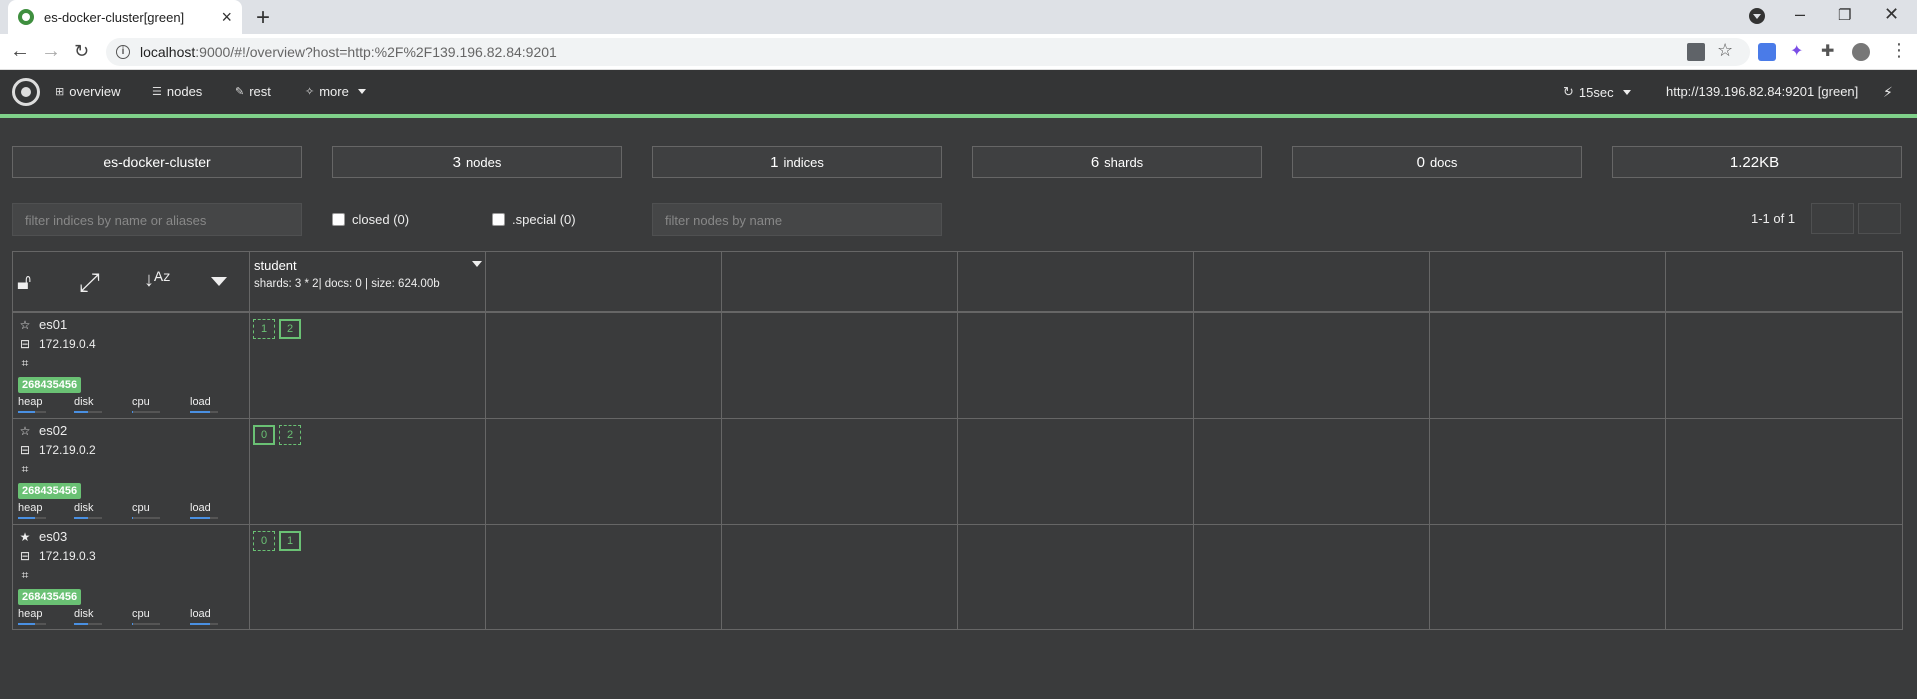  Describe the element at coordinates (290, 329) in the screenshot. I see `primary-shard: 2` at that location.